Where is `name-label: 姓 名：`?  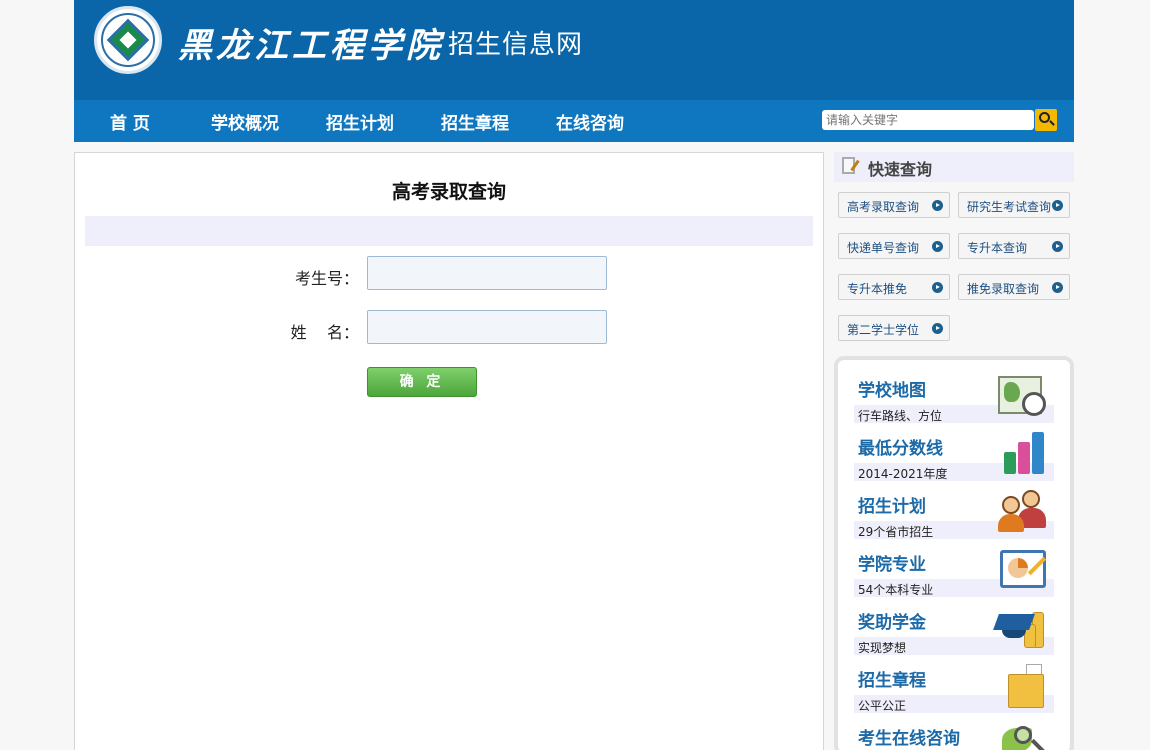
name-label: 姓 名： is located at coordinates (324, 332).